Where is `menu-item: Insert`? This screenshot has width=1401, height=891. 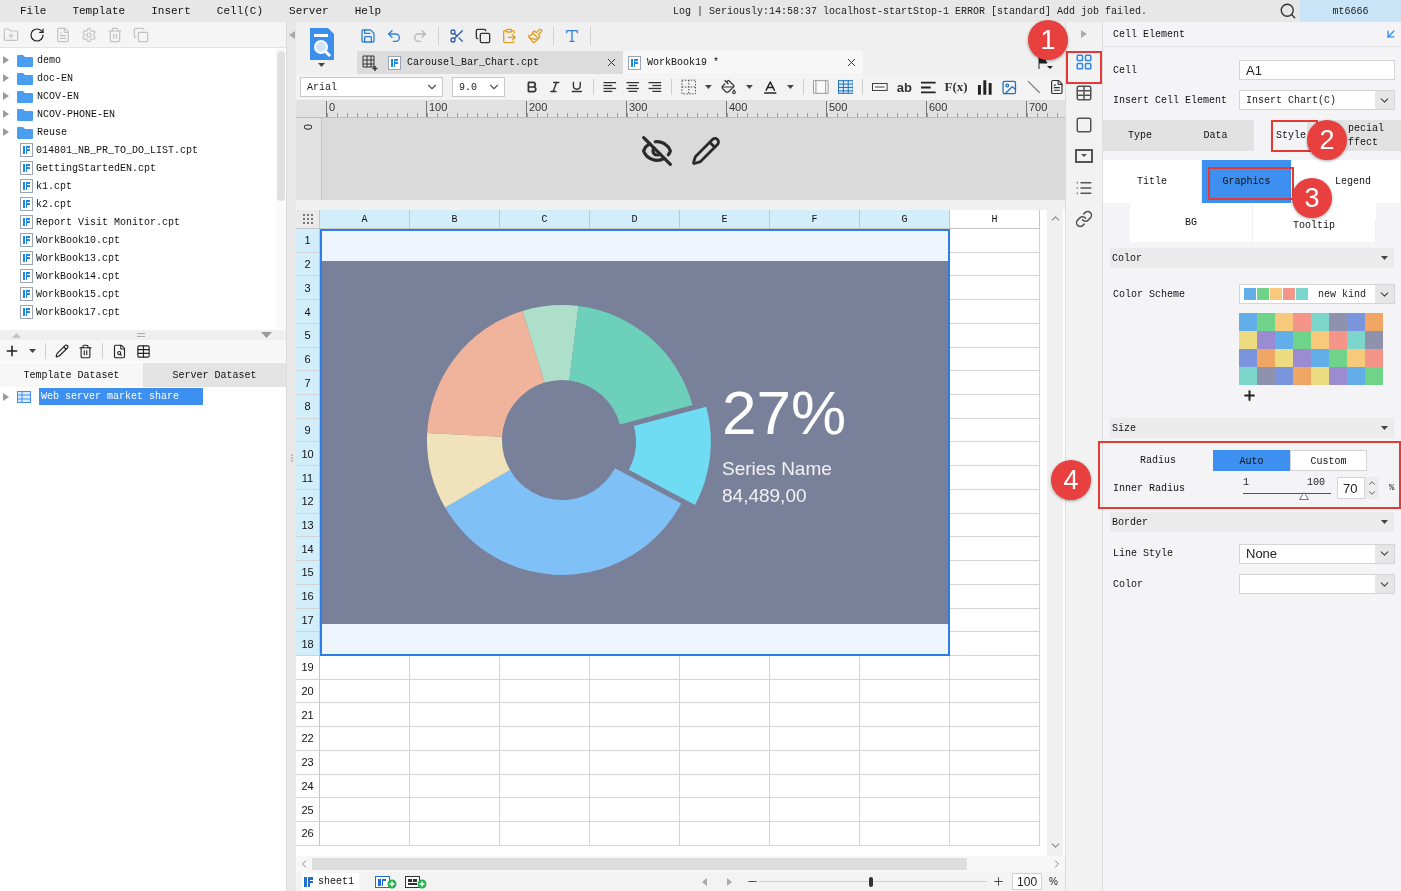 menu-item: Insert is located at coordinates (171, 11).